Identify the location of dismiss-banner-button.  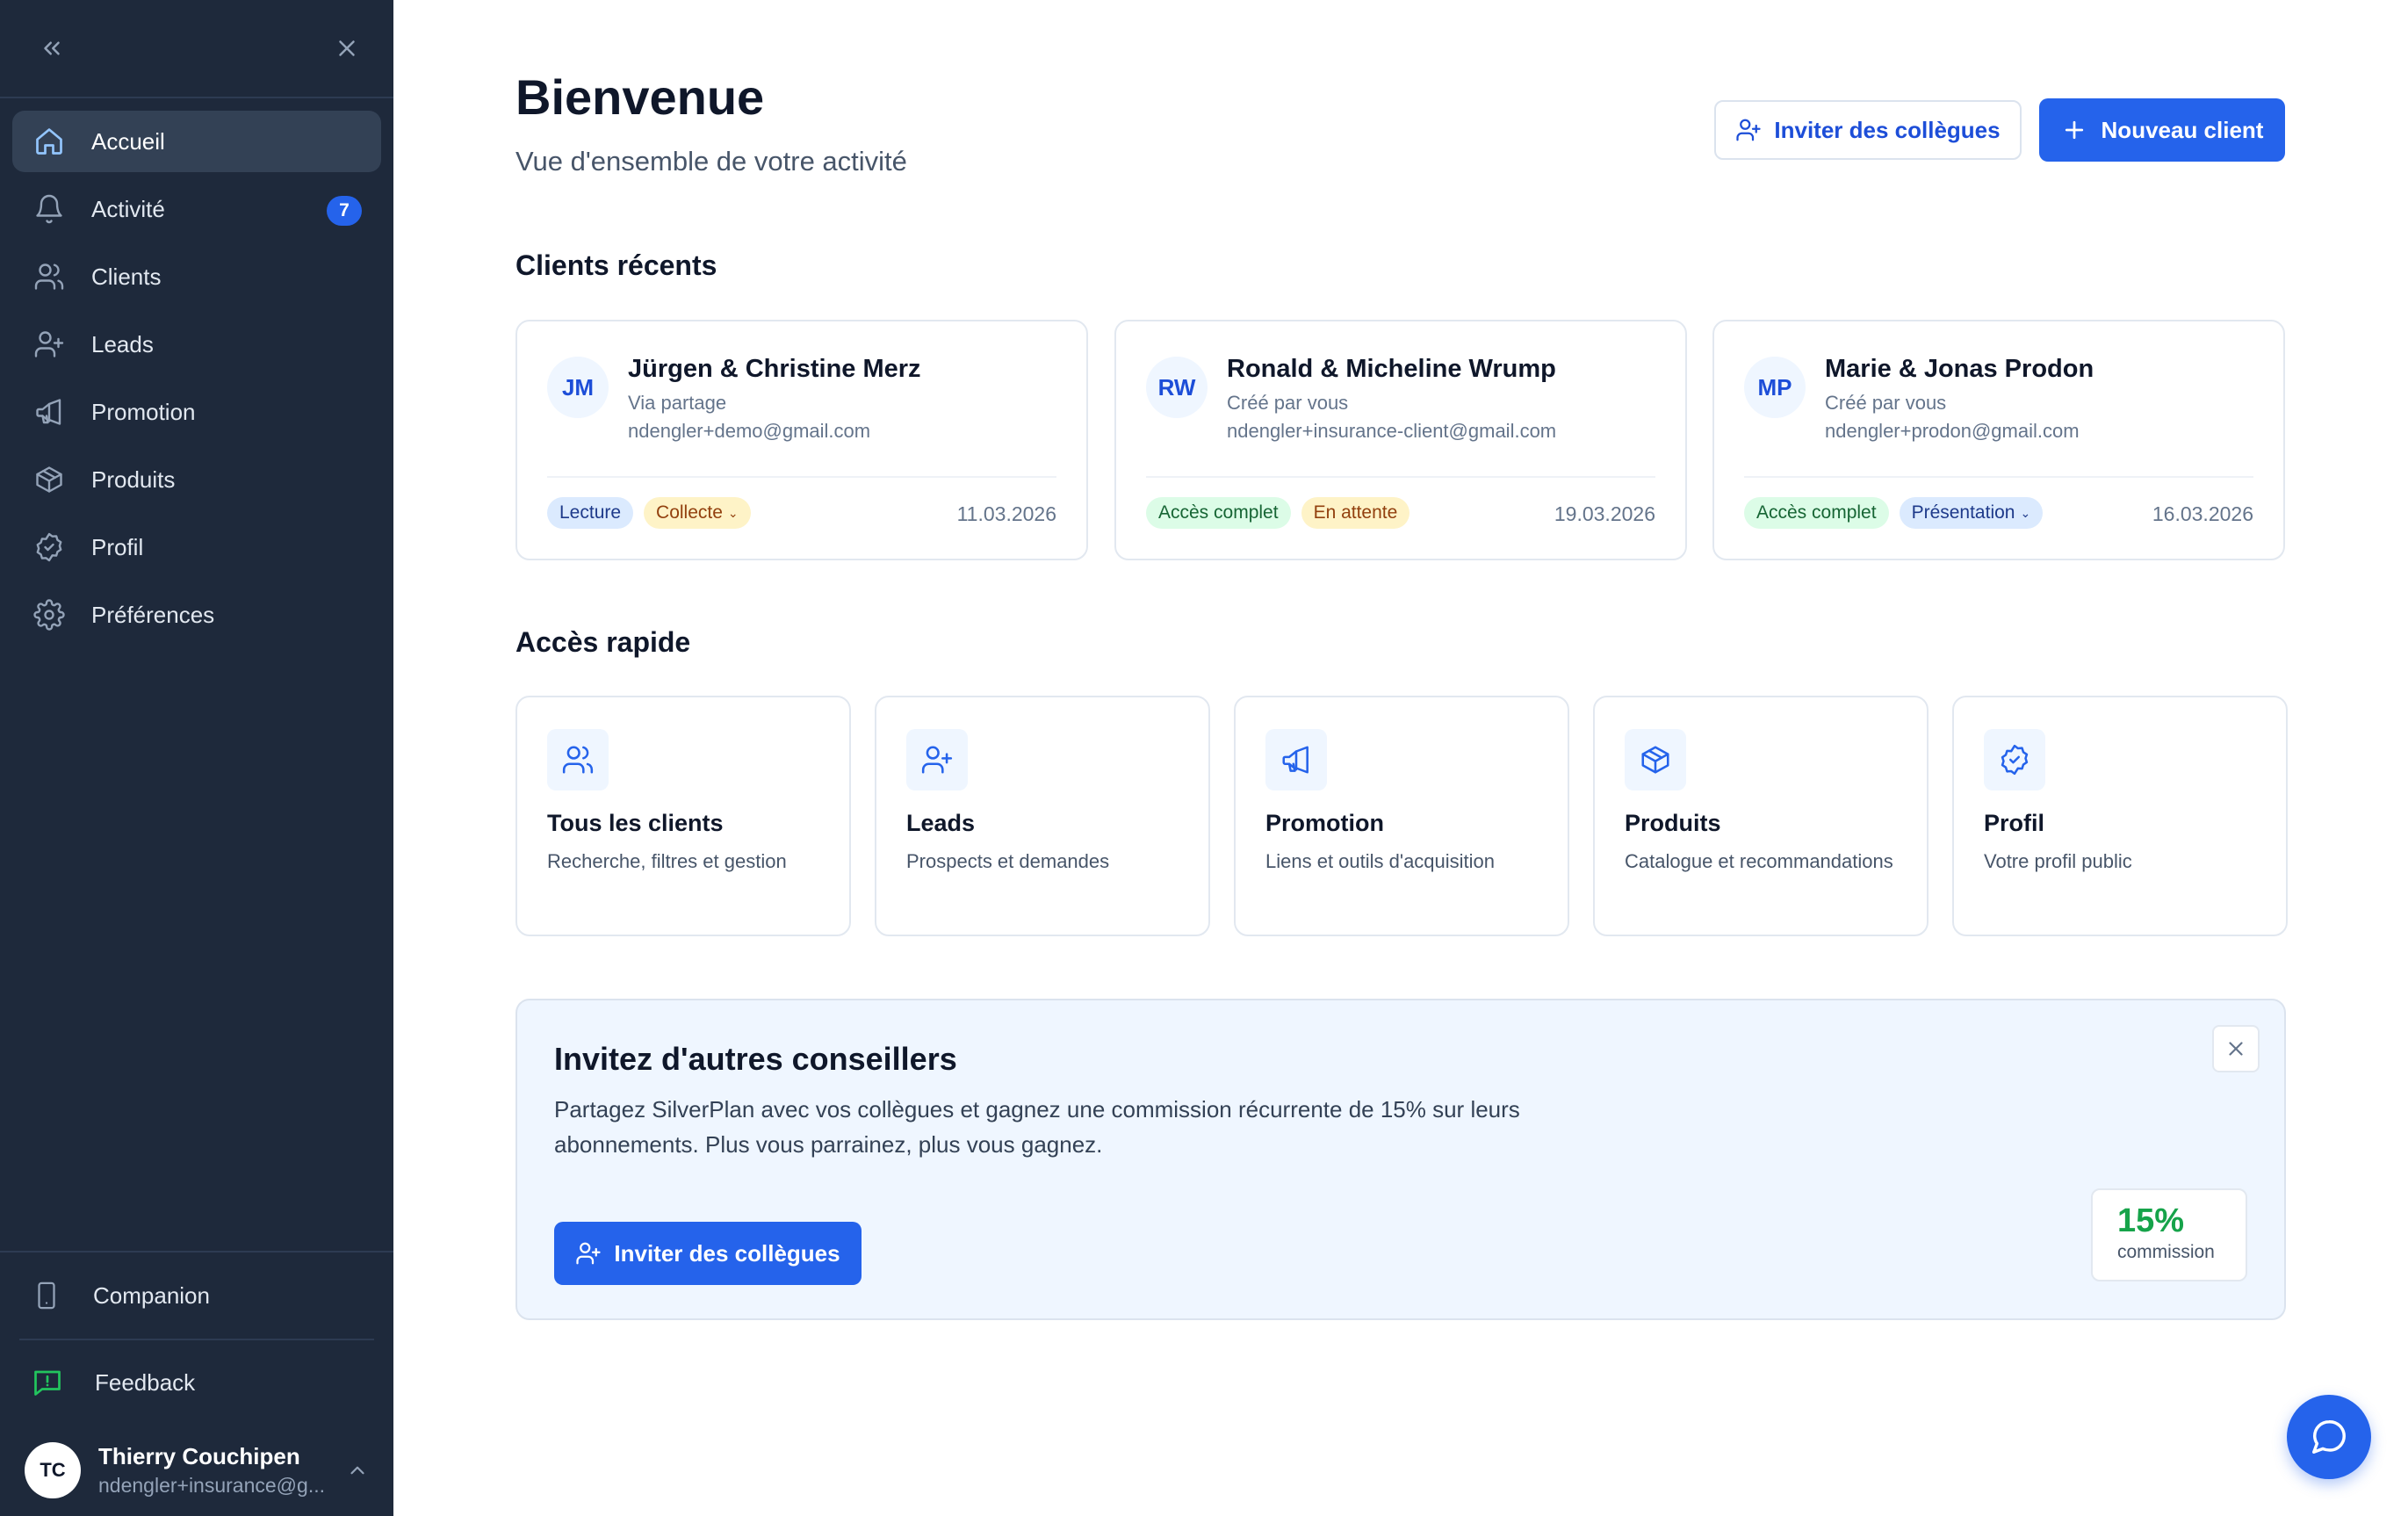
(2236, 1048).